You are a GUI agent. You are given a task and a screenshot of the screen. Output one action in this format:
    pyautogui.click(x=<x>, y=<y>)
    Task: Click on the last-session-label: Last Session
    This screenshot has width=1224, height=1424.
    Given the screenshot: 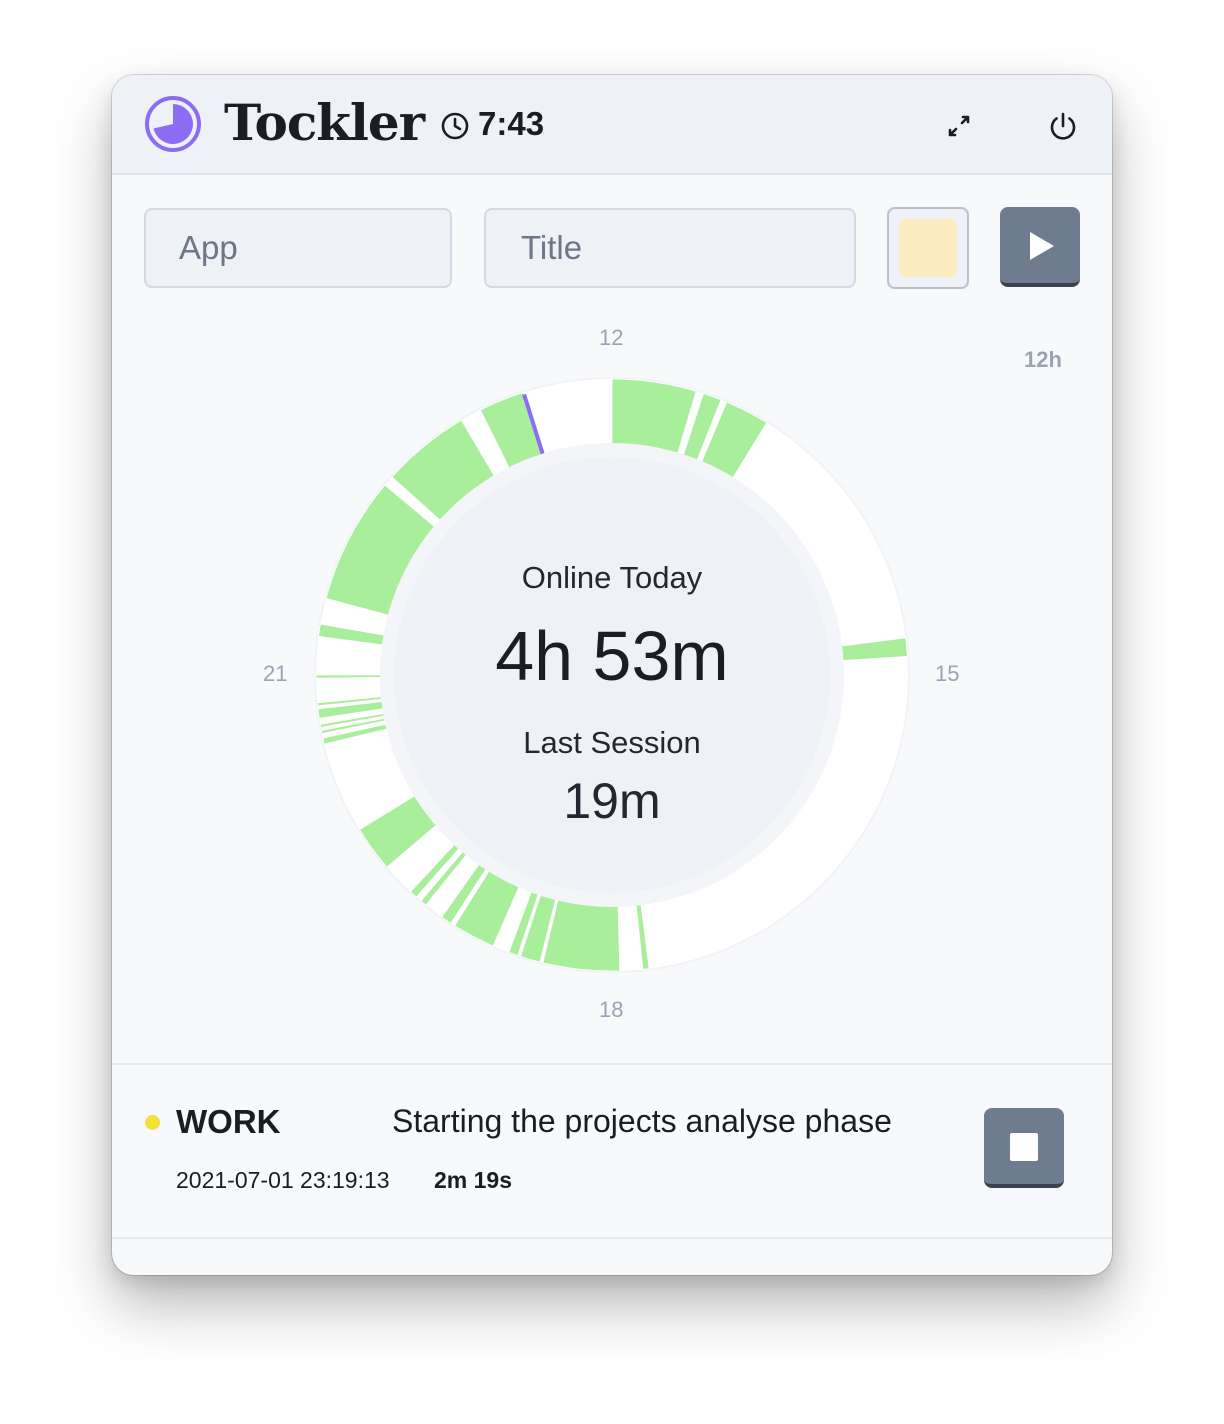 What is the action you would take?
    pyautogui.click(x=612, y=742)
    